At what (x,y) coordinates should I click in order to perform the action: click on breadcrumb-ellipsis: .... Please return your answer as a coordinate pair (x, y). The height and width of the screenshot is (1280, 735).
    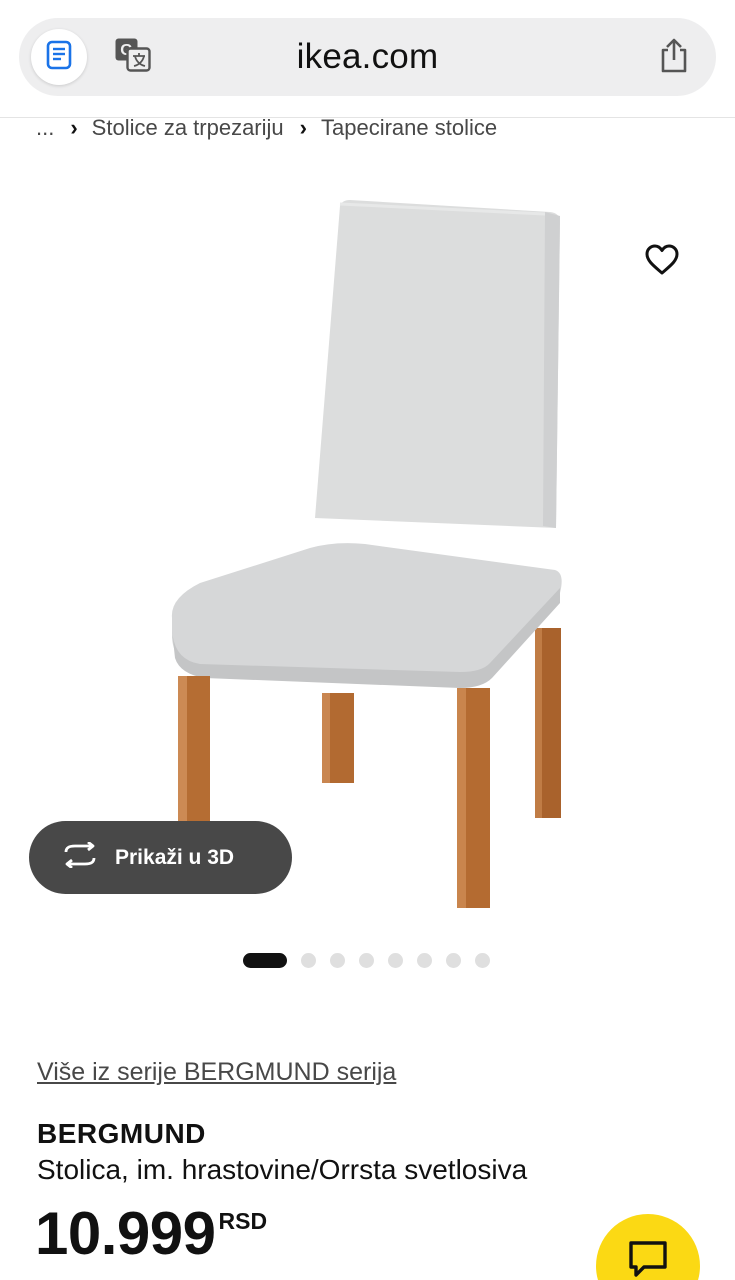
    Looking at the image, I should click on (45, 128).